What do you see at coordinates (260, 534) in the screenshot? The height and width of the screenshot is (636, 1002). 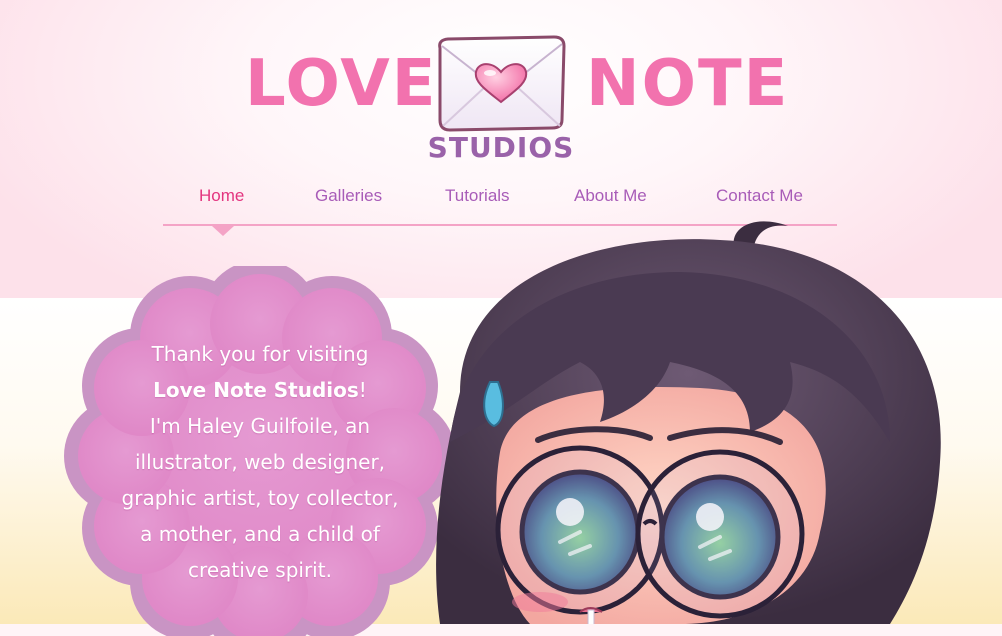 I see `welcome-line-6: a mother, and a child of` at bounding box center [260, 534].